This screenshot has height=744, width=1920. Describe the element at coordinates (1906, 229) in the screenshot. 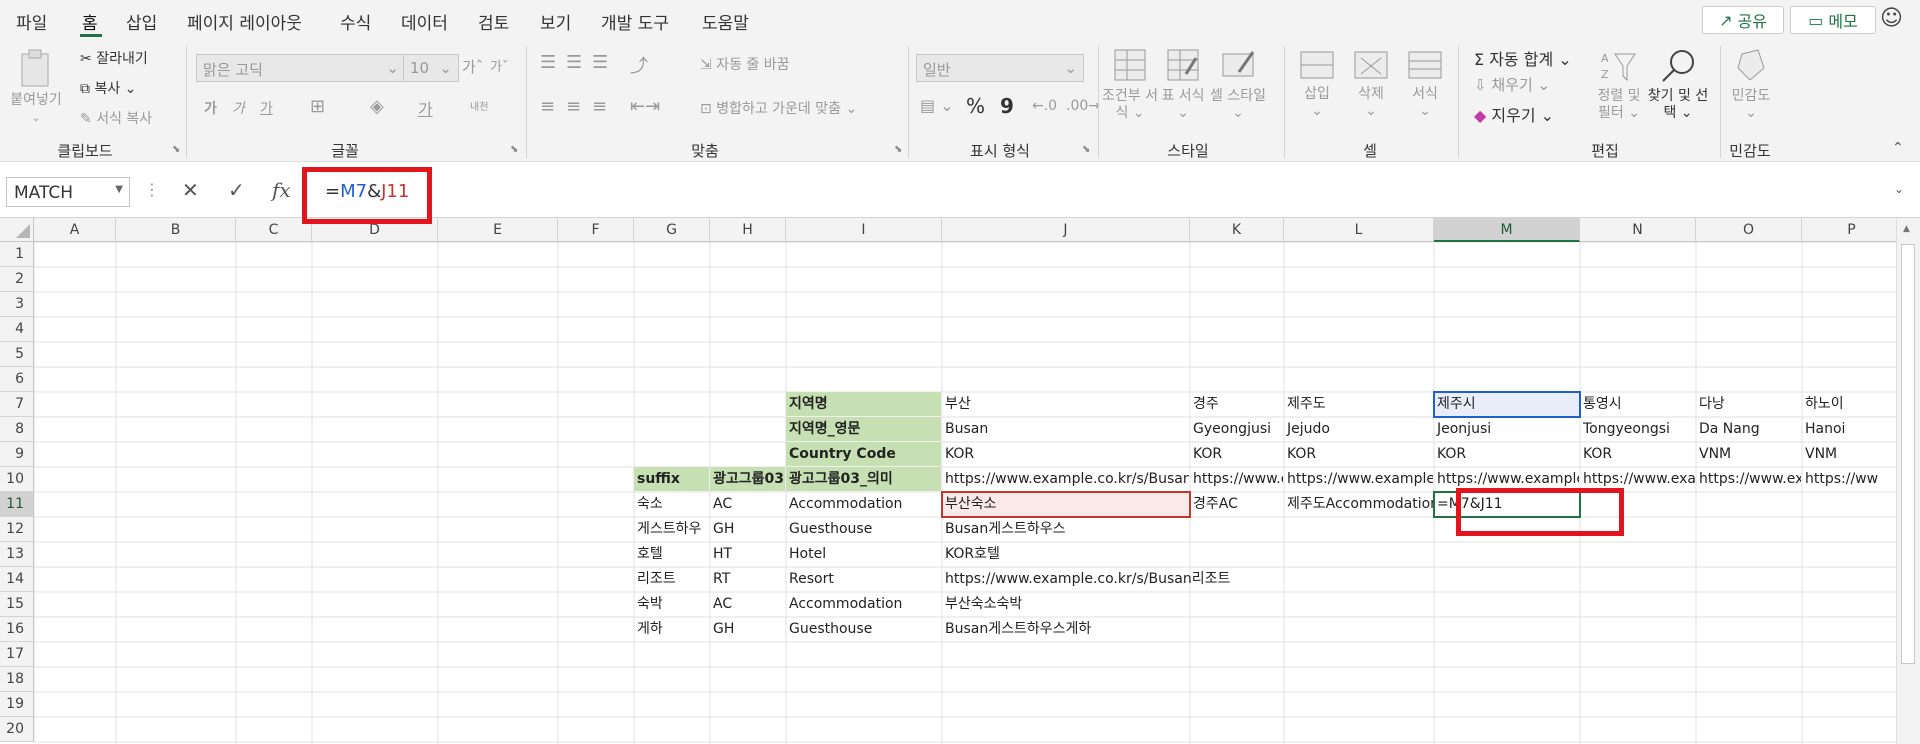

I see `scroll-up-icon: ▲` at that location.